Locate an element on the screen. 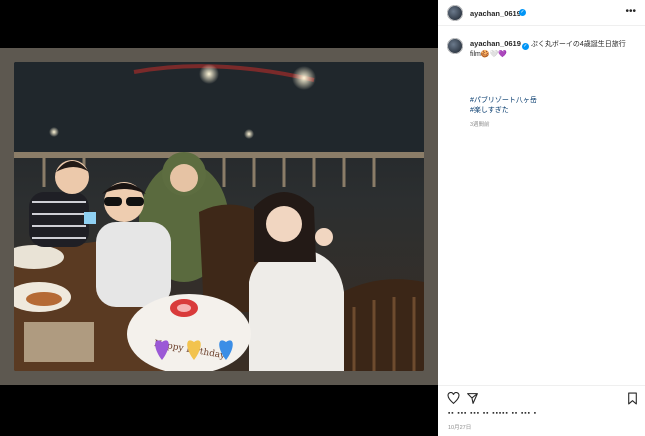  hashtag-link: #楽しすぎた is located at coordinates (503, 111).